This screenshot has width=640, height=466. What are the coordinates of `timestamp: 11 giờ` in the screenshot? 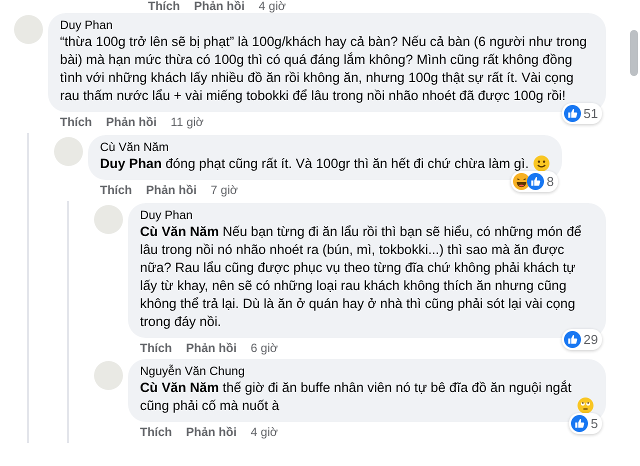 It's located at (187, 122).